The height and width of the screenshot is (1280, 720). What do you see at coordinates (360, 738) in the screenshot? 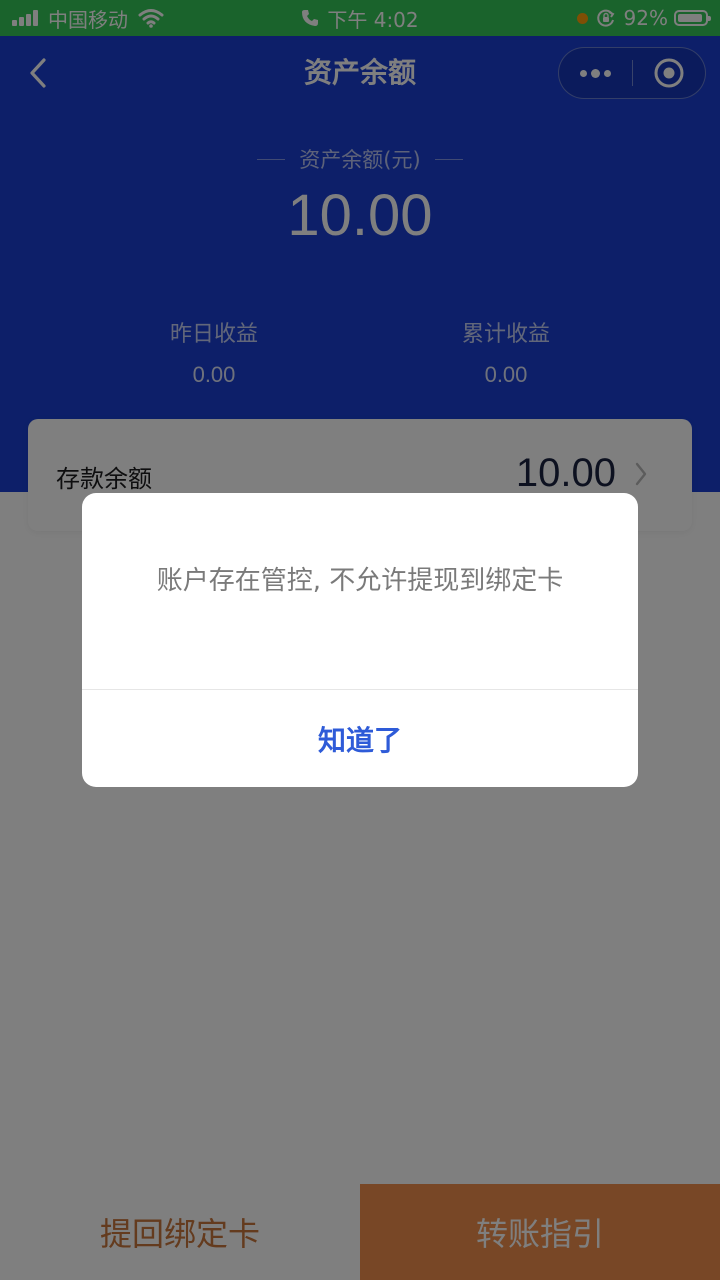
I see `dialog-confirm-button: 知道了` at bounding box center [360, 738].